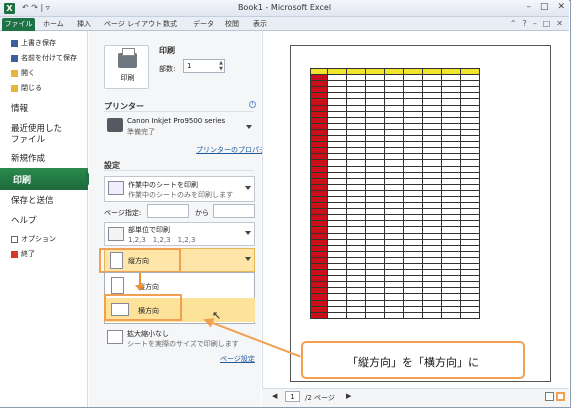 The height and width of the screenshot is (408, 571). Describe the element at coordinates (14, 239) in the screenshot. I see `options-icon` at that location.